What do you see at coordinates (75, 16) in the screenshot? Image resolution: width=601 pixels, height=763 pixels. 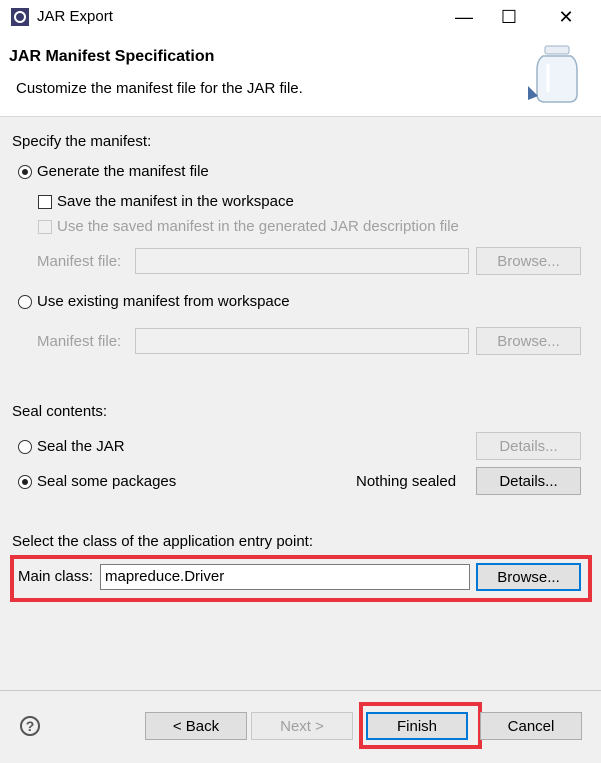 I see `window-title: JAR Export` at bounding box center [75, 16].